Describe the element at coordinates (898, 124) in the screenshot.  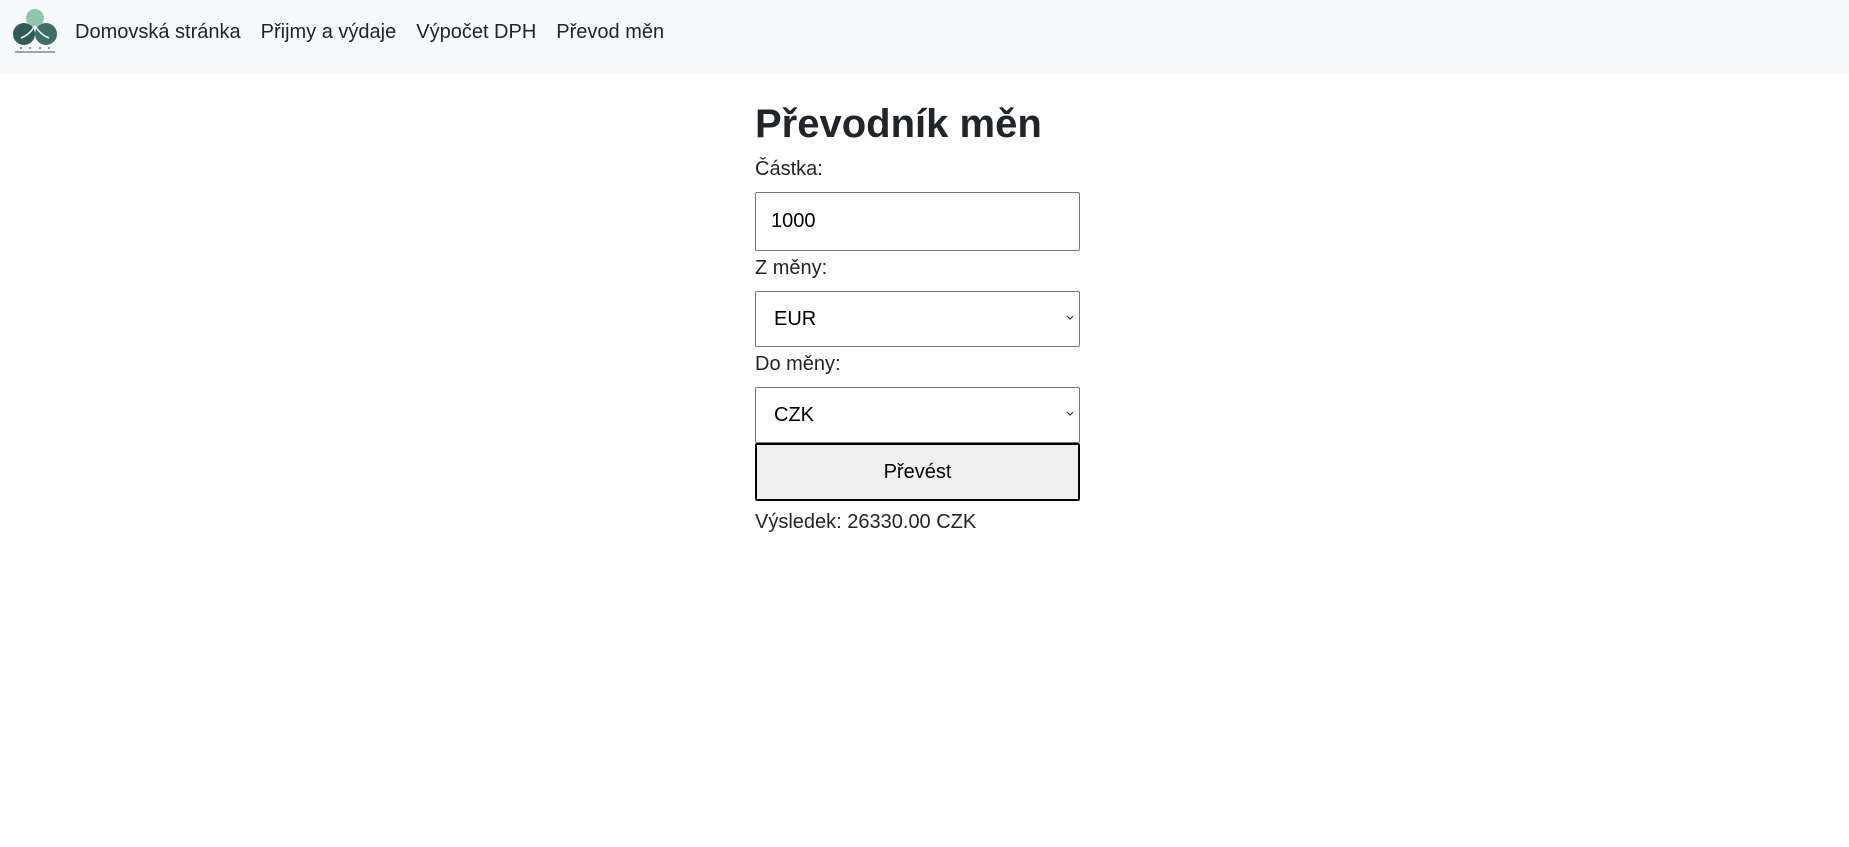
I see `page-title: Převodník měn` at that location.